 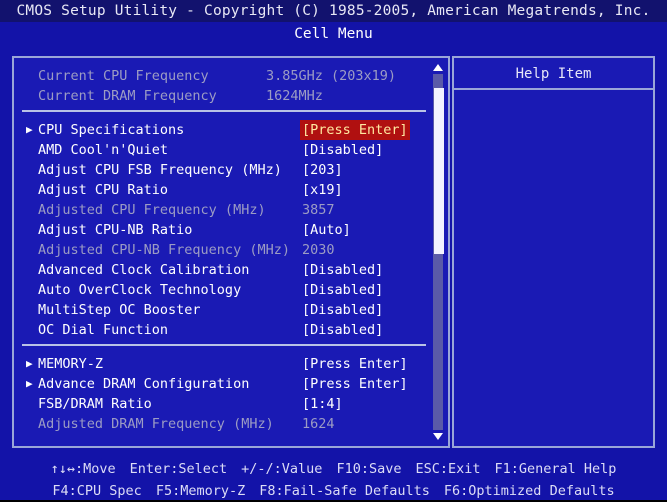 I want to click on setting-label: Adjusted DRAM Frequency (MHz), so click(x=156, y=424).